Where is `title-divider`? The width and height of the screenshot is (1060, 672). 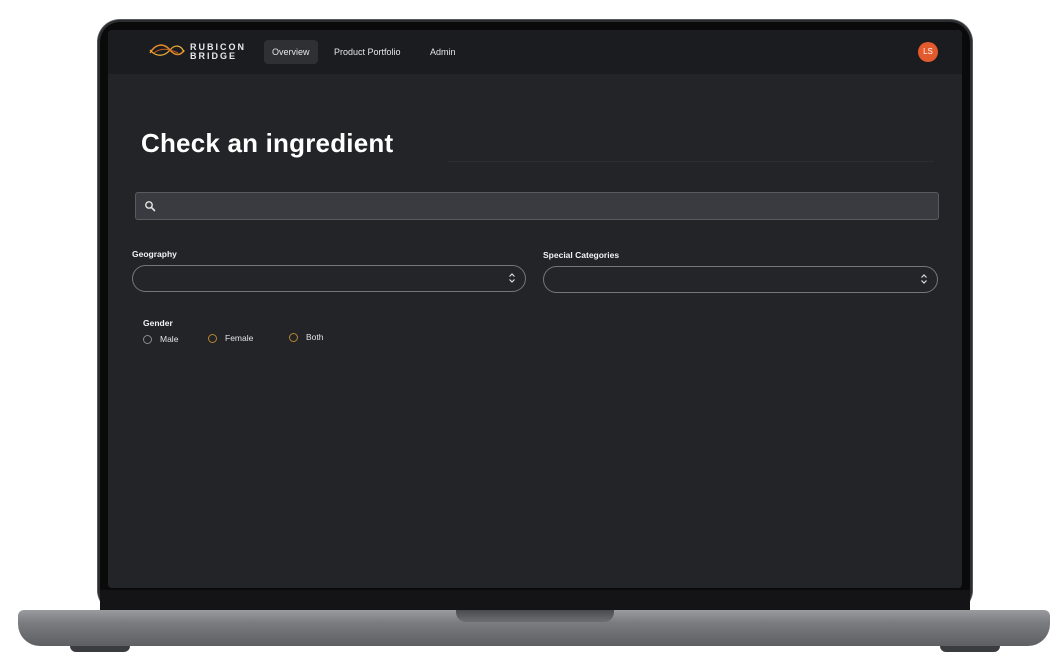 title-divider is located at coordinates (691, 161).